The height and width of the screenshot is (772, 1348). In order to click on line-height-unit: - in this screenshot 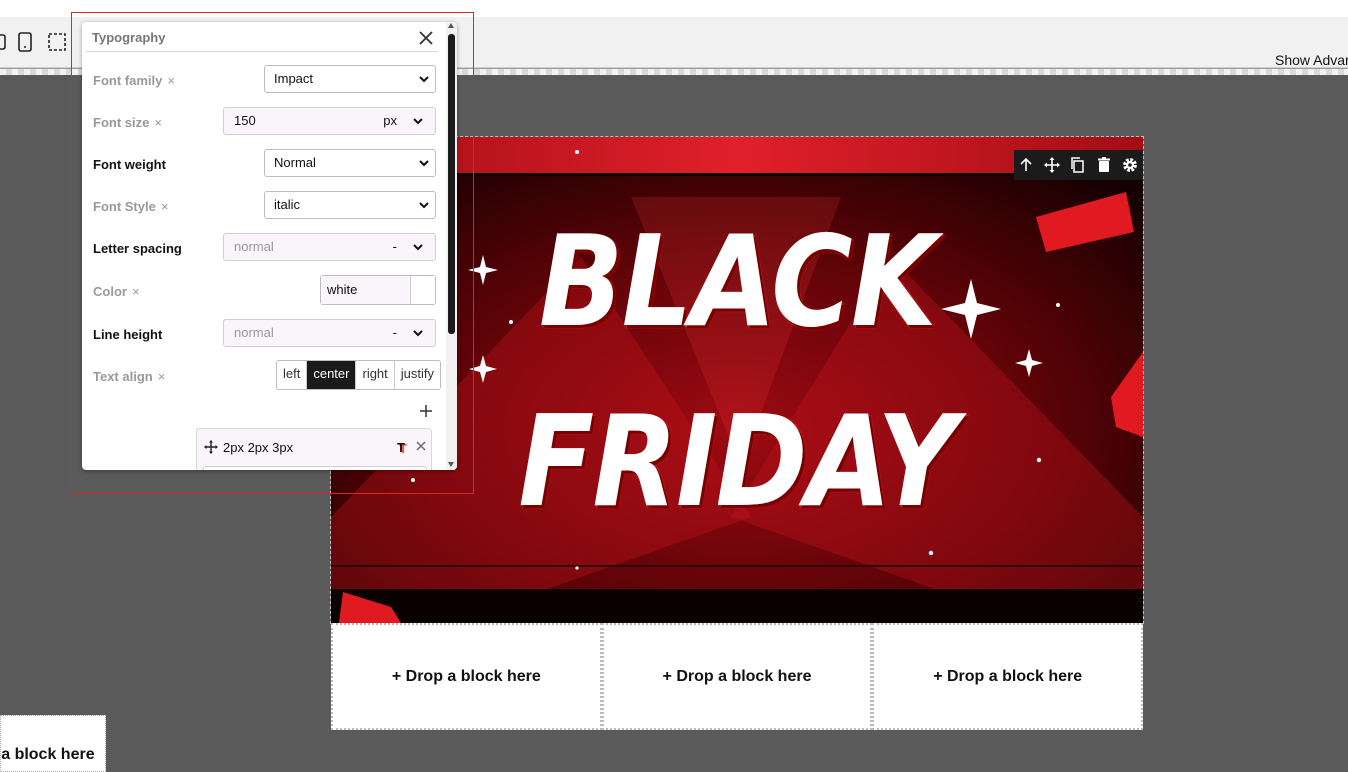, I will do `click(395, 333)`.